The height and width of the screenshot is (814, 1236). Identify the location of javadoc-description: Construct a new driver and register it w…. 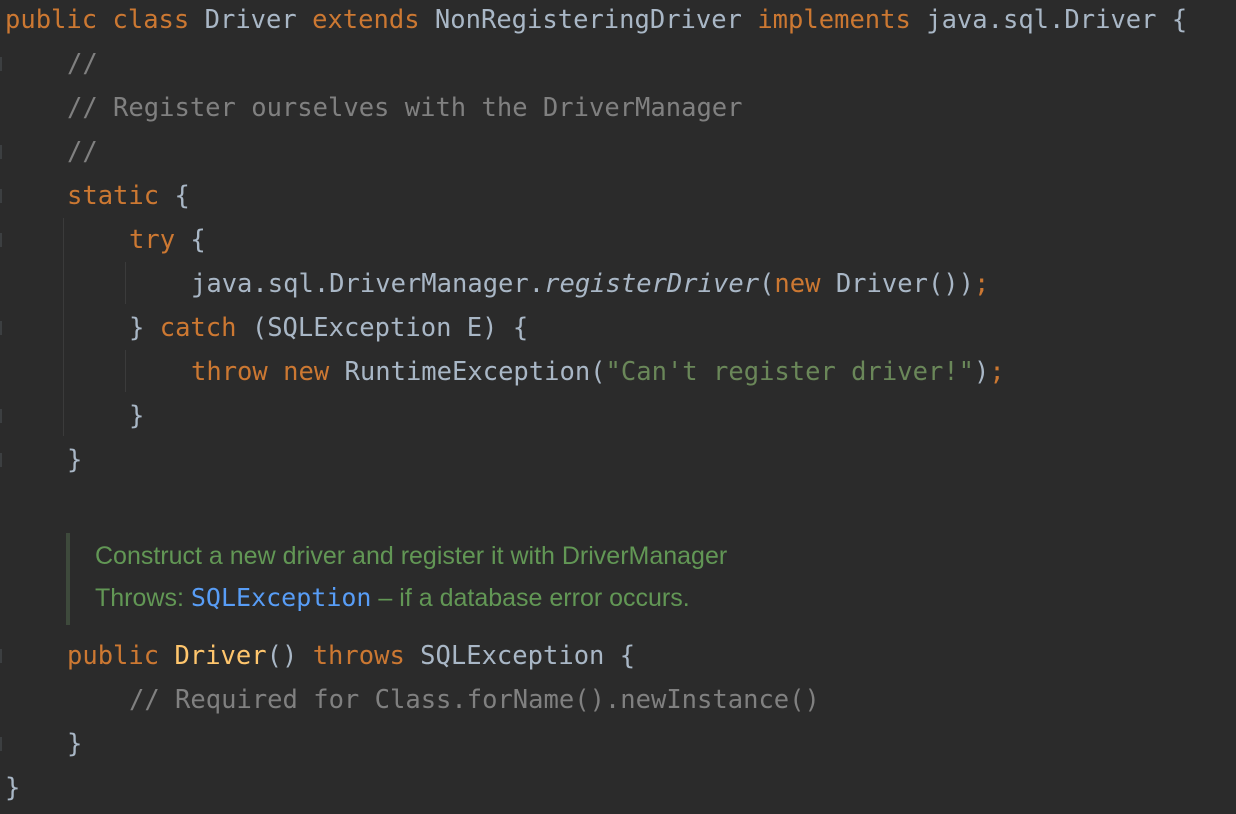
(411, 556).